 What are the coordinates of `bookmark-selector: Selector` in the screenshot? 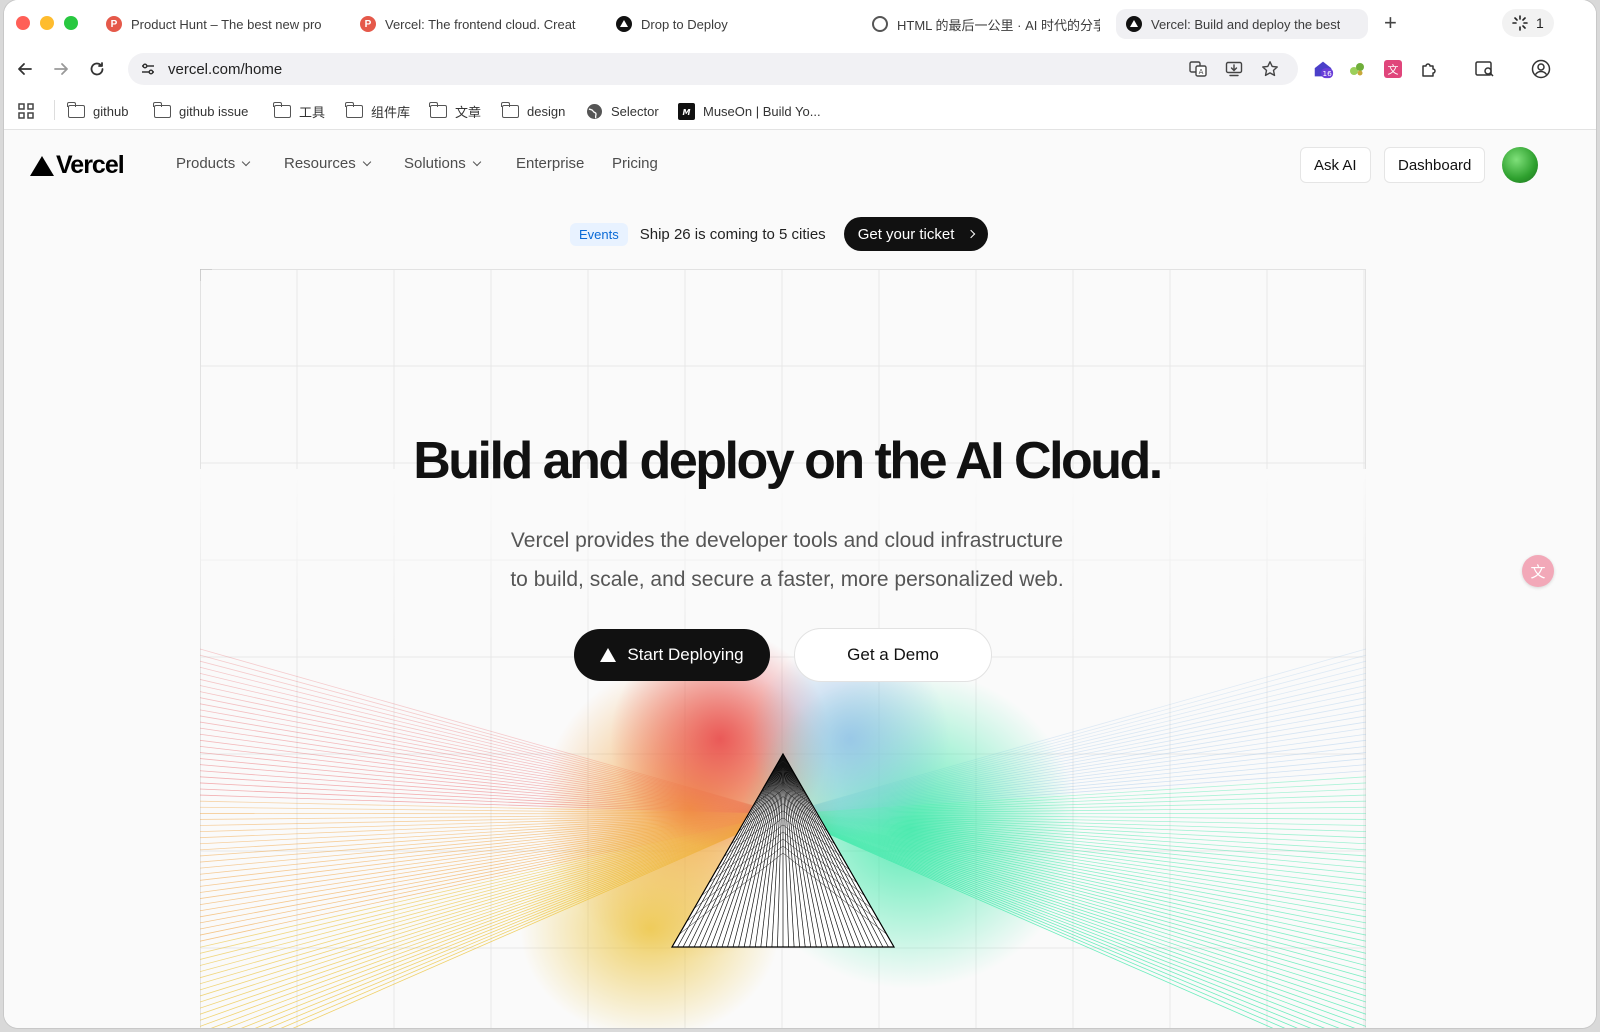 It's located at (622, 111).